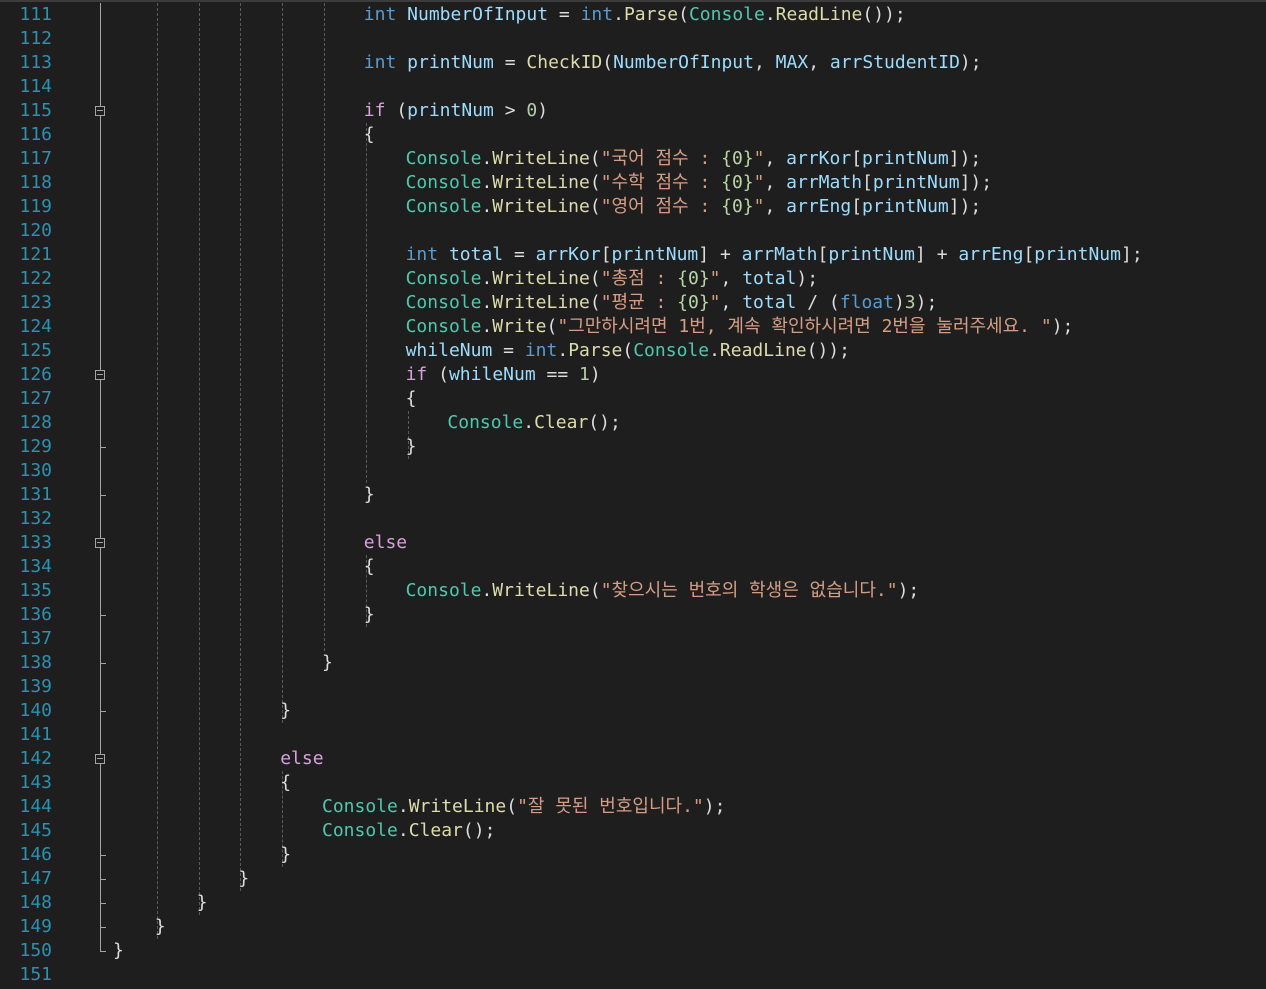 The image size is (1266, 989). I want to click on line-number: 135, so click(35, 590).